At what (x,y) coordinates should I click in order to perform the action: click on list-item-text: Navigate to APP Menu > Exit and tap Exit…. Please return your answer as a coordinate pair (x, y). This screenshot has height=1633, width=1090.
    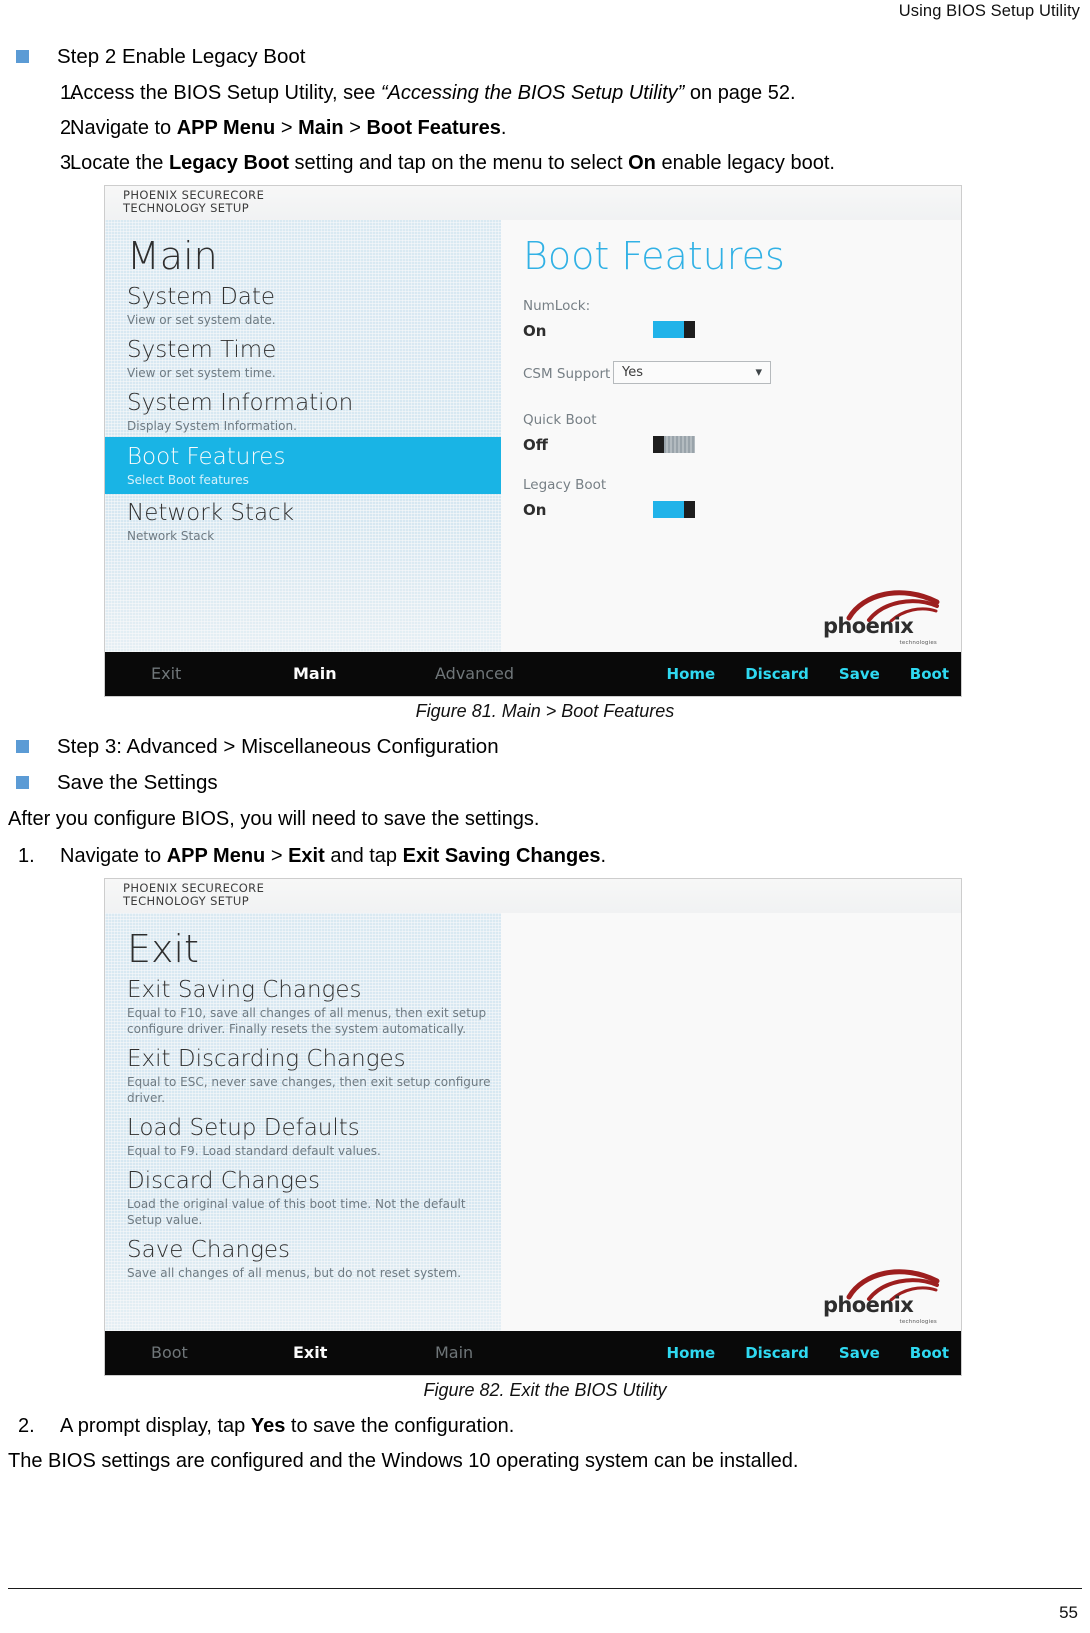
    Looking at the image, I should click on (328, 856).